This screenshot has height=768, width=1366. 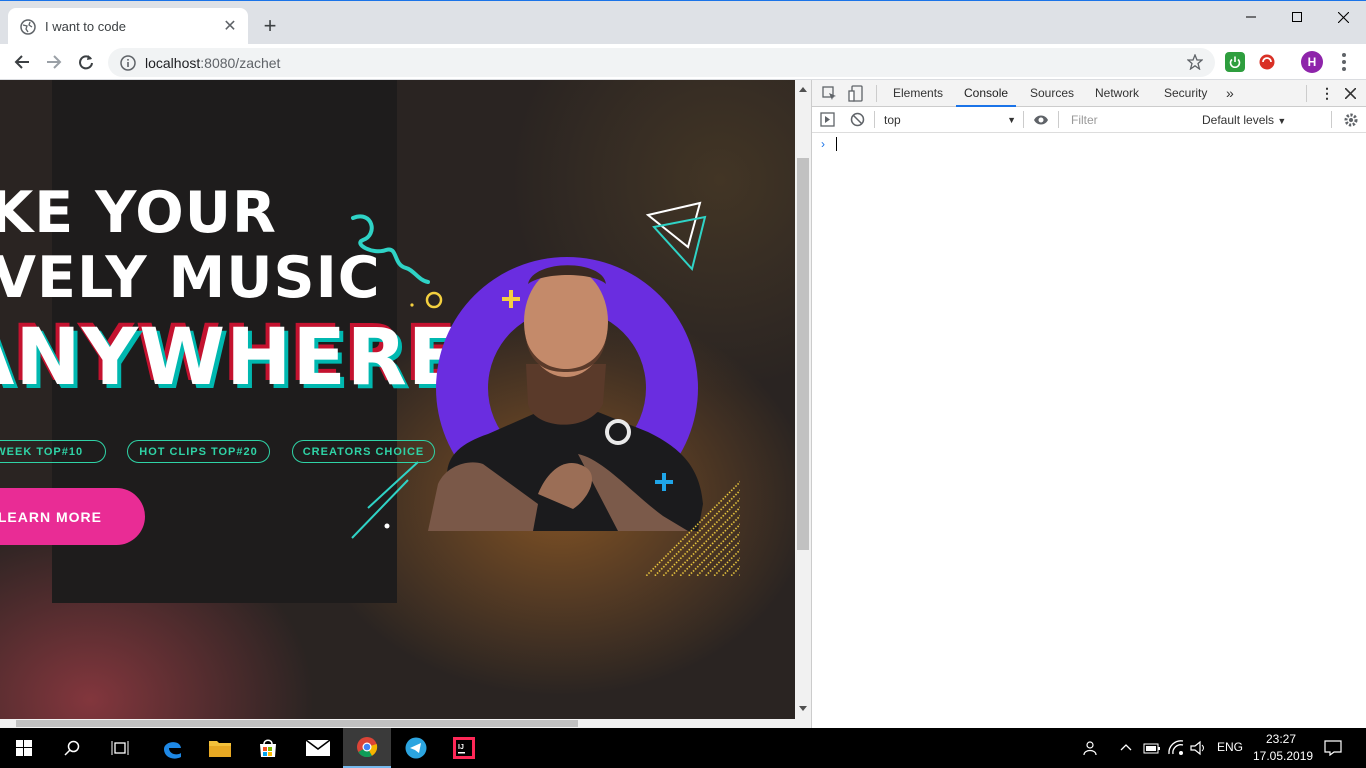 What do you see at coordinates (363, 451) in the screenshot?
I see `pill-creators-choice: CREATORS CHOICE` at bounding box center [363, 451].